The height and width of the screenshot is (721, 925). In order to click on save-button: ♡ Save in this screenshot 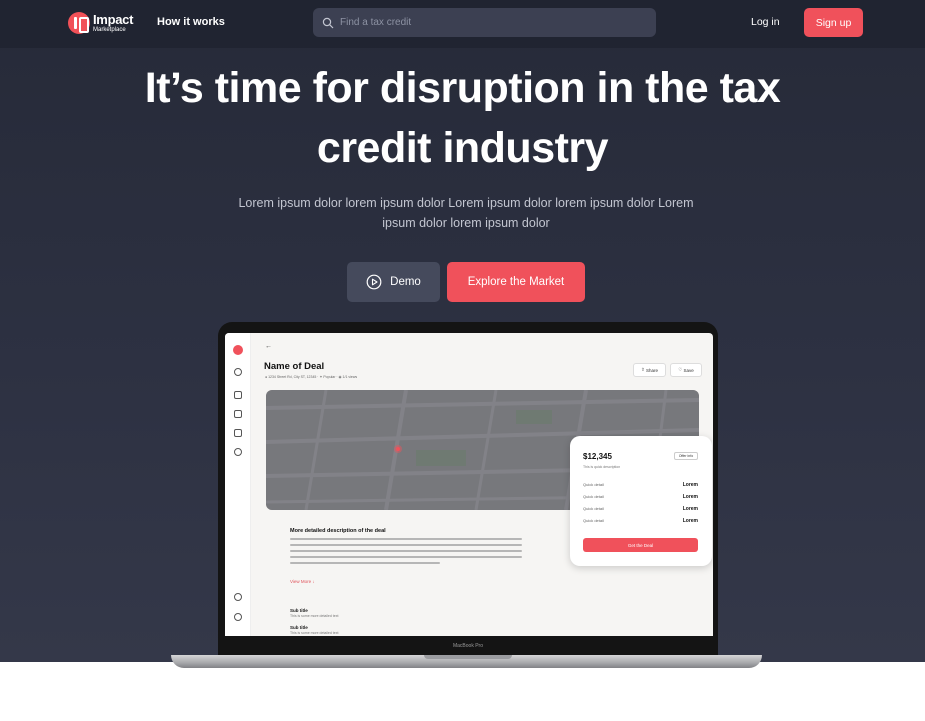, I will do `click(686, 370)`.